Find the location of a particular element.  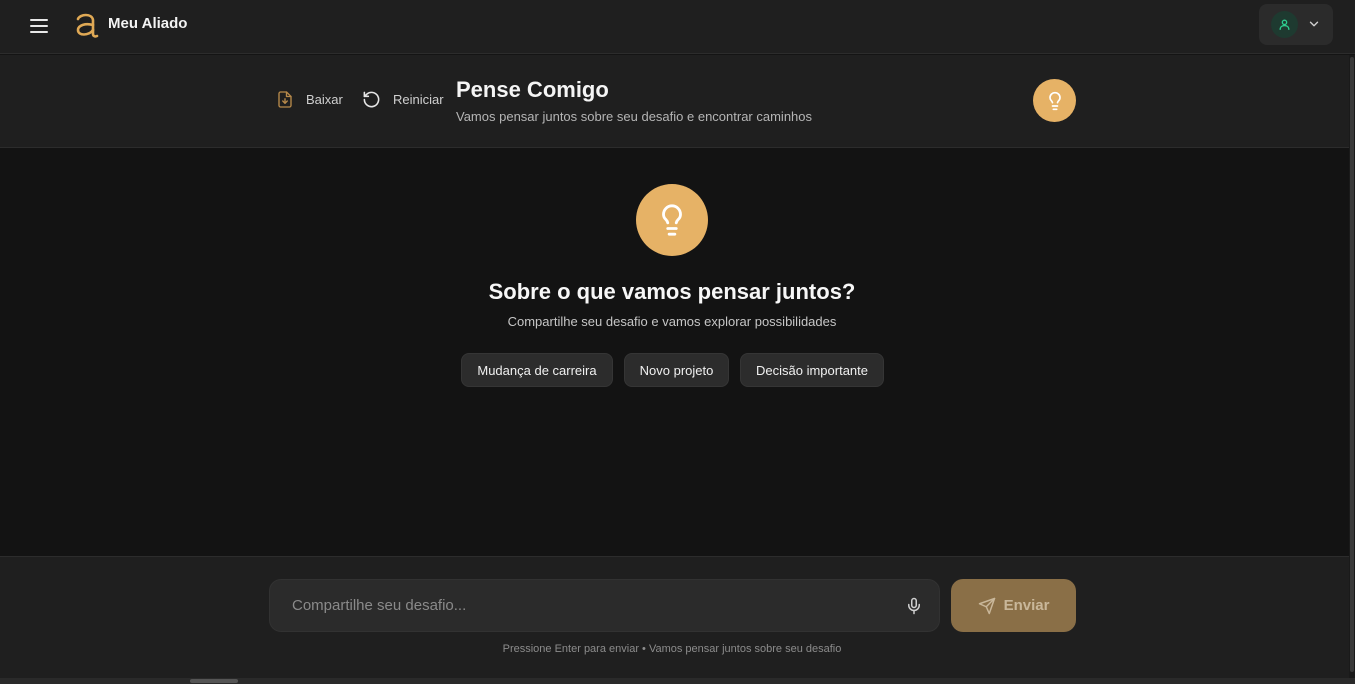

send-icon is located at coordinates (986, 605).